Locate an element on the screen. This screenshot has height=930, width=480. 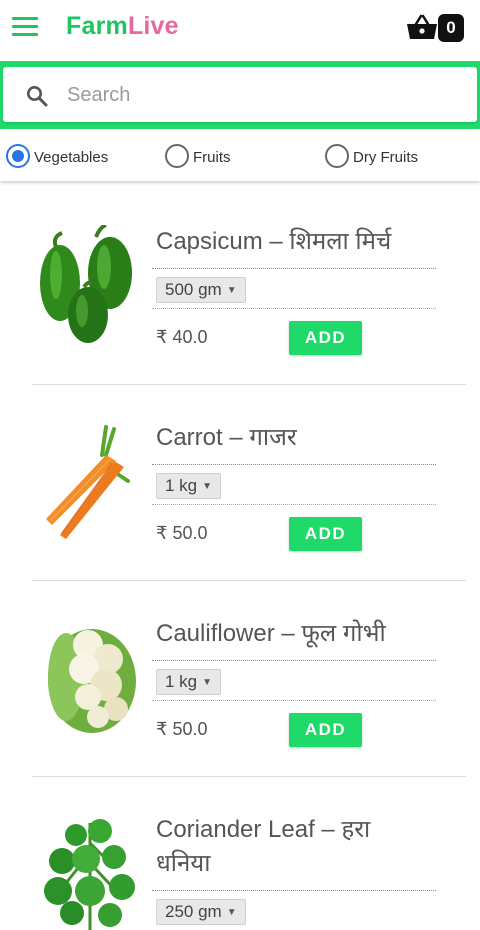
category-selector: Vegetables Fruits Dry Fruits is located at coordinates (240, 156).